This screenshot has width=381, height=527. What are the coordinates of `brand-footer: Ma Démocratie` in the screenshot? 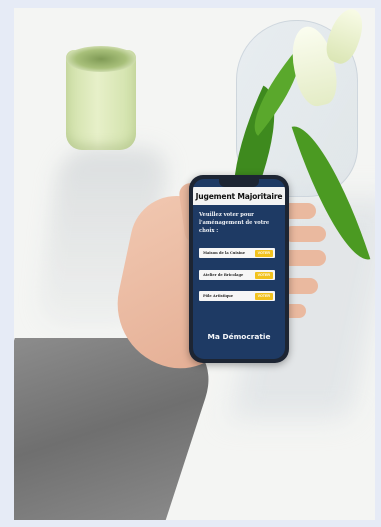 It's located at (239, 336).